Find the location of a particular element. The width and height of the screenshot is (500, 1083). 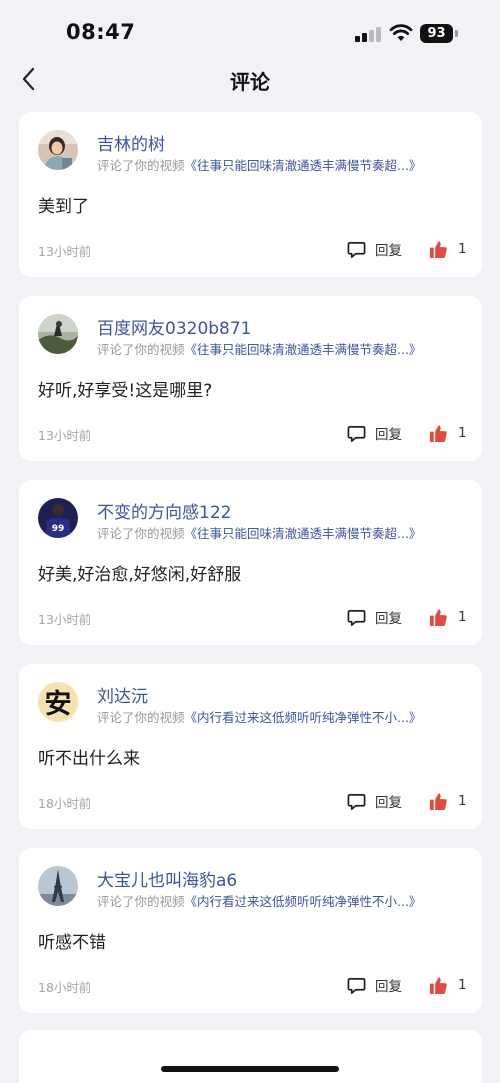

status-time: 08:47 is located at coordinates (101, 32).